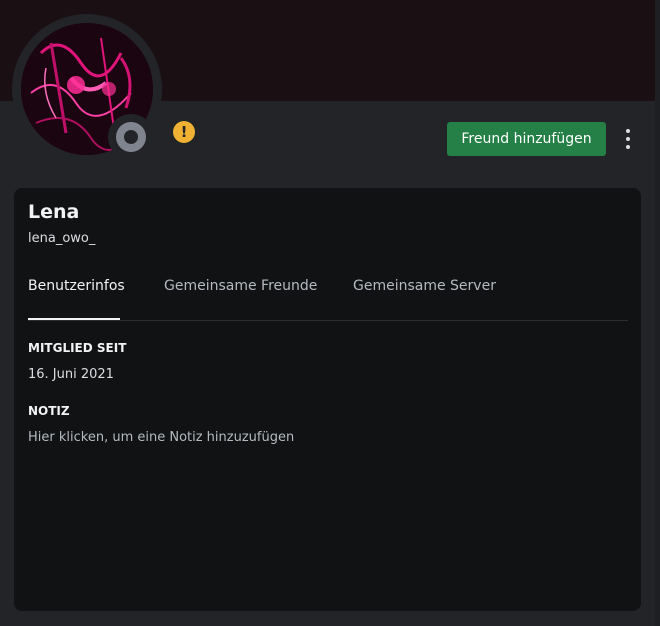  What do you see at coordinates (424, 286) in the screenshot?
I see `tab-mutual-servers: Gemeinsame Server` at bounding box center [424, 286].